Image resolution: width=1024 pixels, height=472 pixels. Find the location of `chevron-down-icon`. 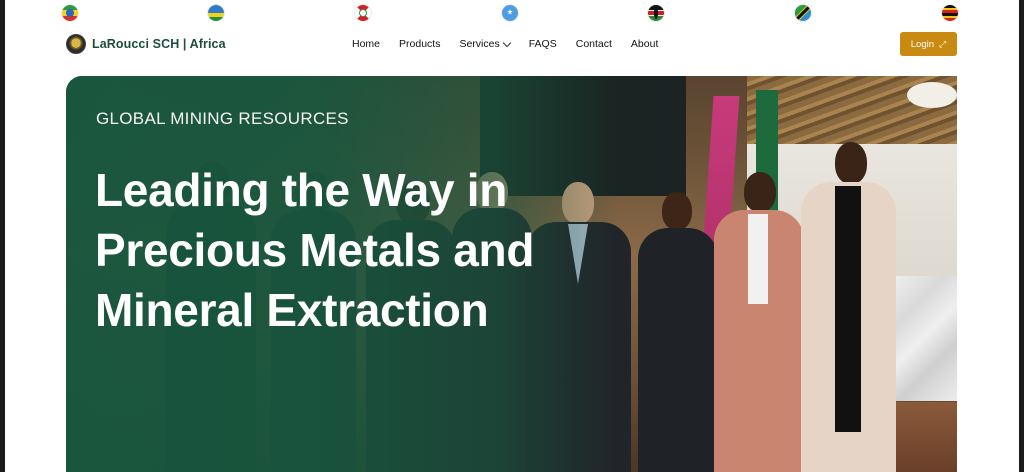

chevron-down-icon is located at coordinates (506, 42).